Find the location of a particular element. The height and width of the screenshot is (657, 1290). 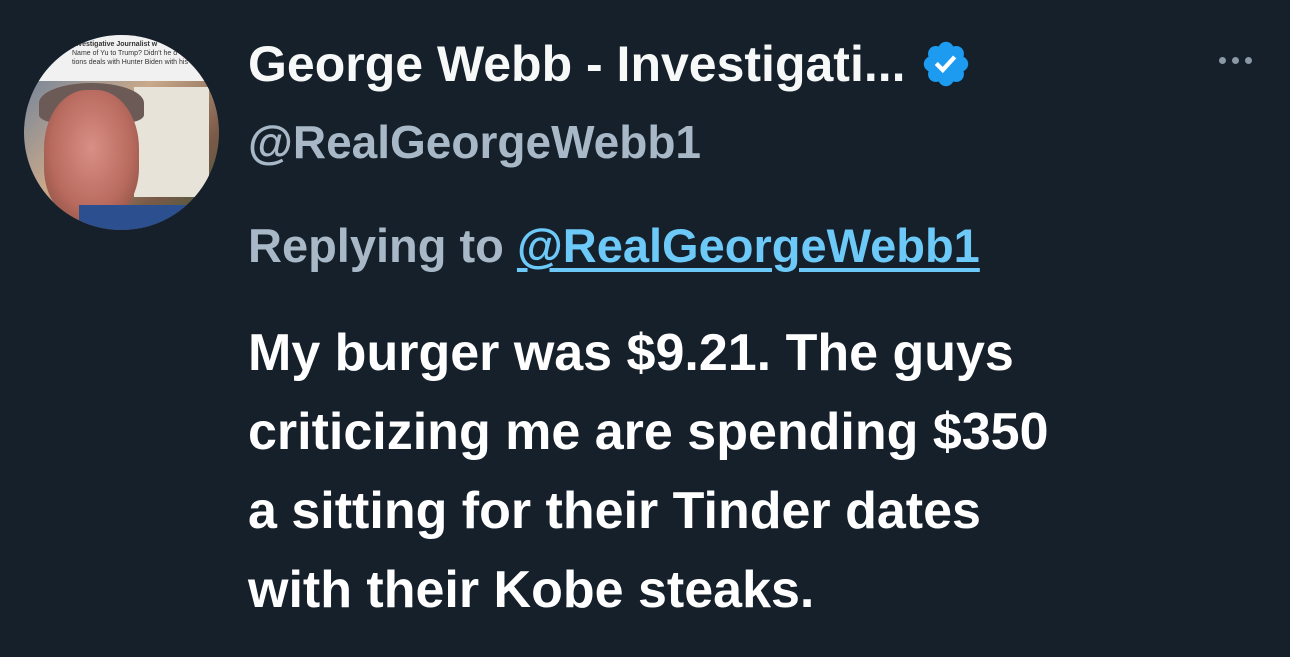

reply-context: Replying to @RealGeorgeWebb1 is located at coordinates (614, 246).